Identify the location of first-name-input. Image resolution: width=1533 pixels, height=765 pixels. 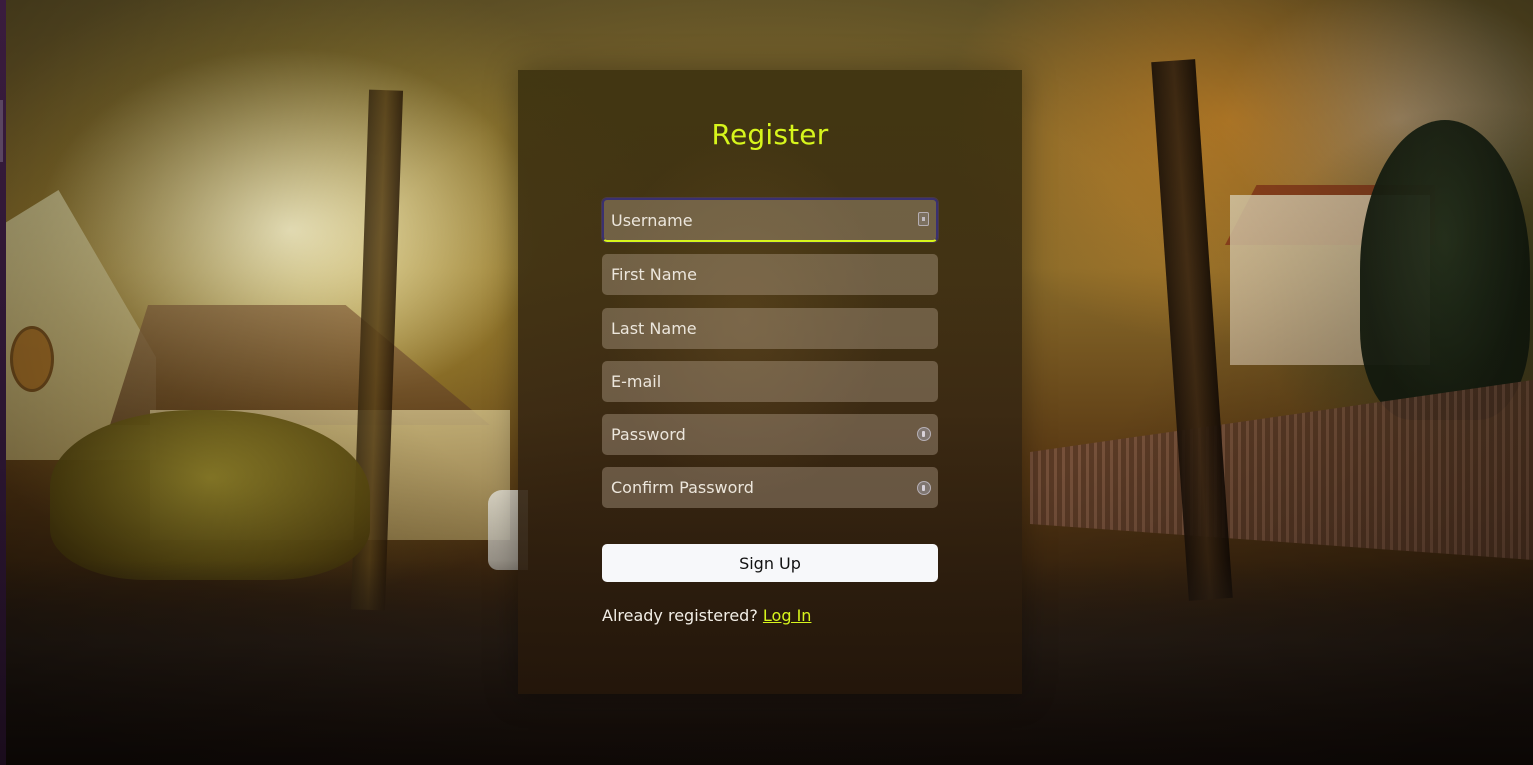
(770, 274).